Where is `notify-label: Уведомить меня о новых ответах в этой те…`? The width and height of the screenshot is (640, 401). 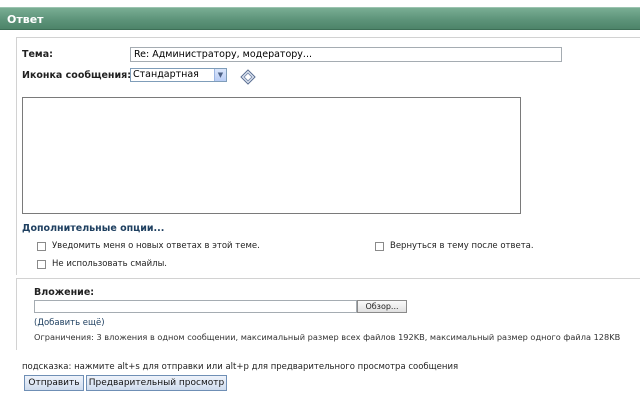
notify-label: Уведомить меня о новых ответах в этой те… is located at coordinates (156, 246).